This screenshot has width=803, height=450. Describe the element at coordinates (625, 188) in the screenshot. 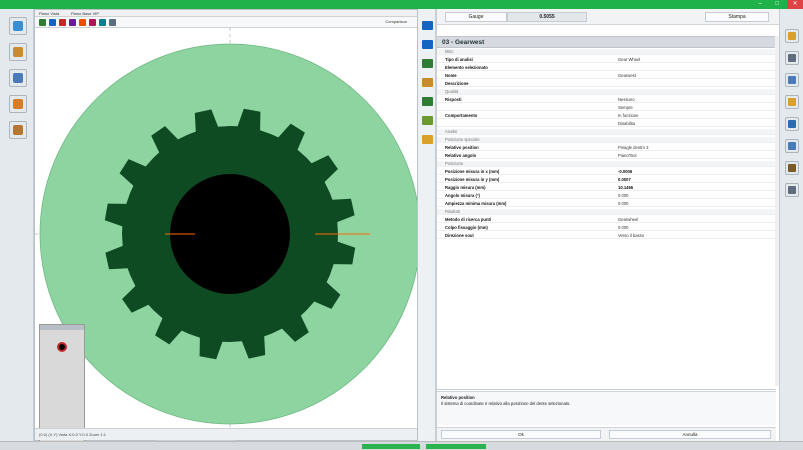

I see `property-value: 10.1466` at that location.